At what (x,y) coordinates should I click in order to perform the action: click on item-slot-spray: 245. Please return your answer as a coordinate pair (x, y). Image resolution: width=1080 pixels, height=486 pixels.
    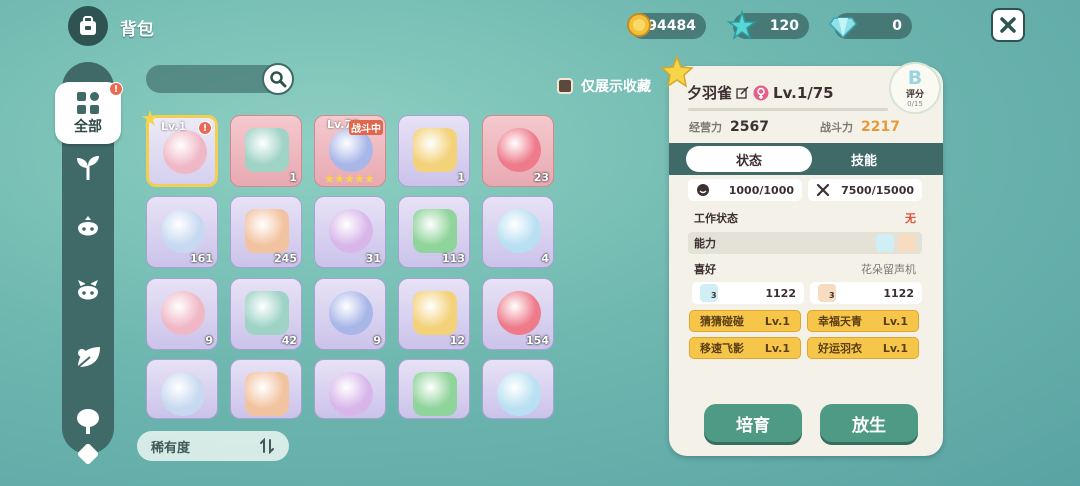
    Looking at the image, I should click on (266, 232).